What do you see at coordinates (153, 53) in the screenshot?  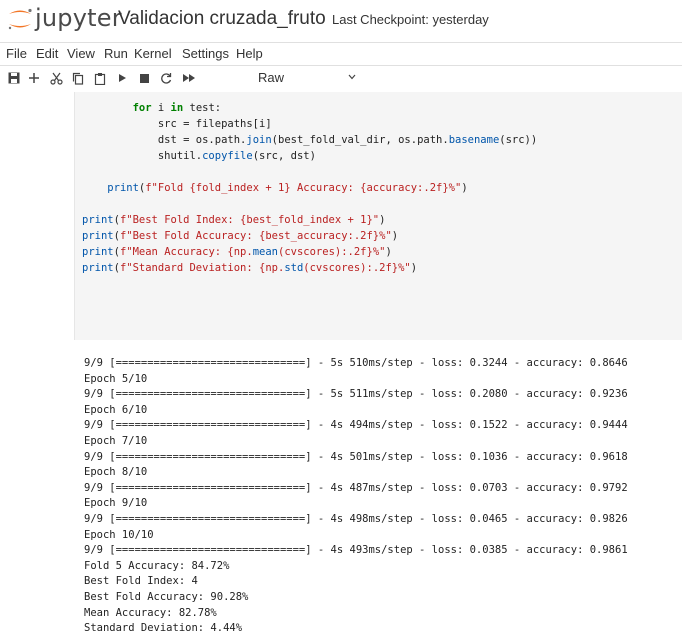 I see `menu-kernel: Kernel` at bounding box center [153, 53].